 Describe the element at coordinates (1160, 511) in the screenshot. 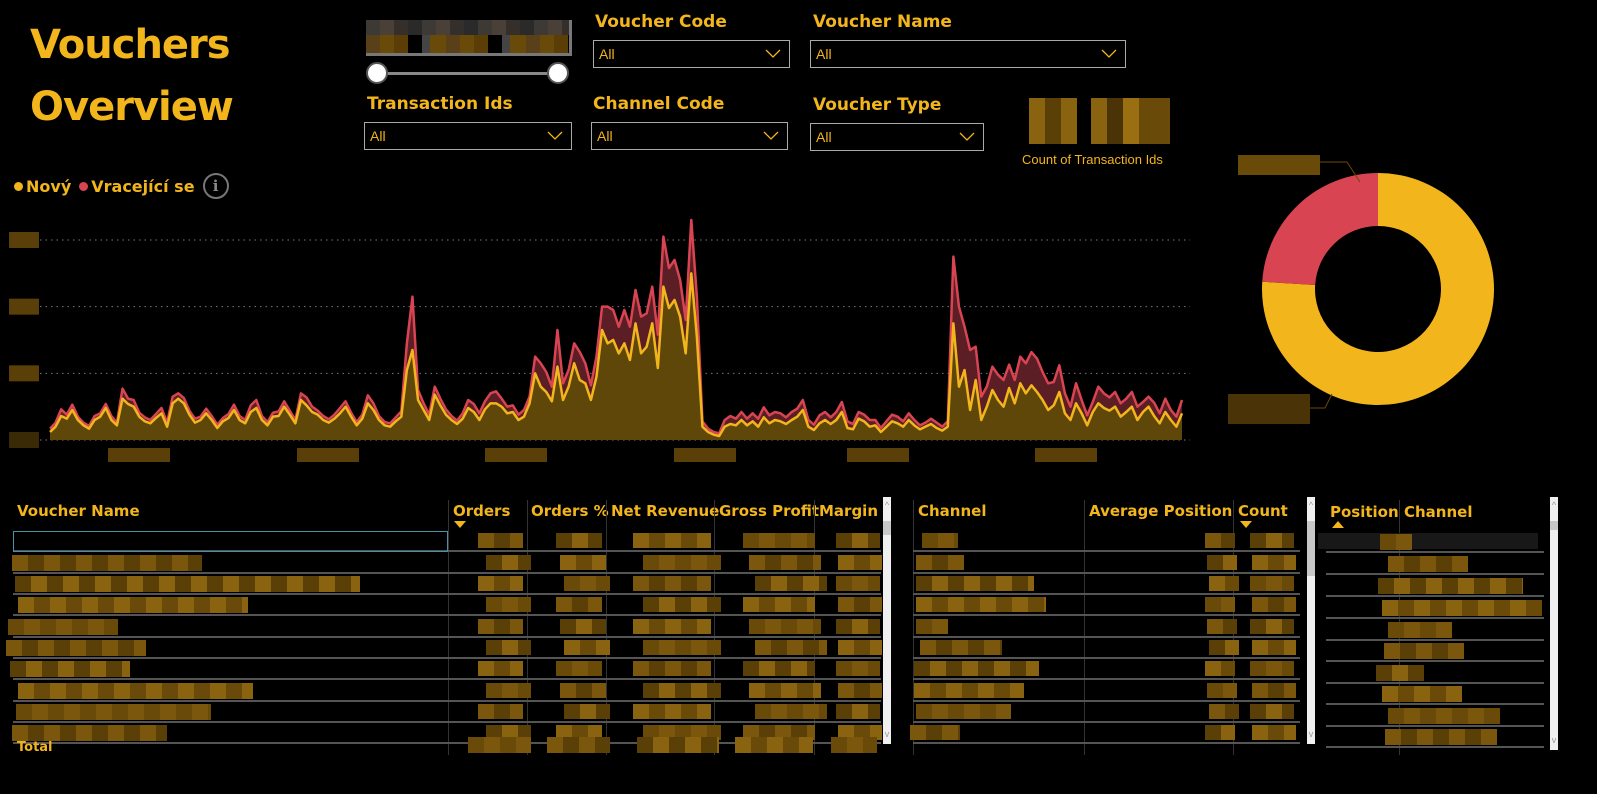

I see `column-header-average-position: Average Position` at that location.